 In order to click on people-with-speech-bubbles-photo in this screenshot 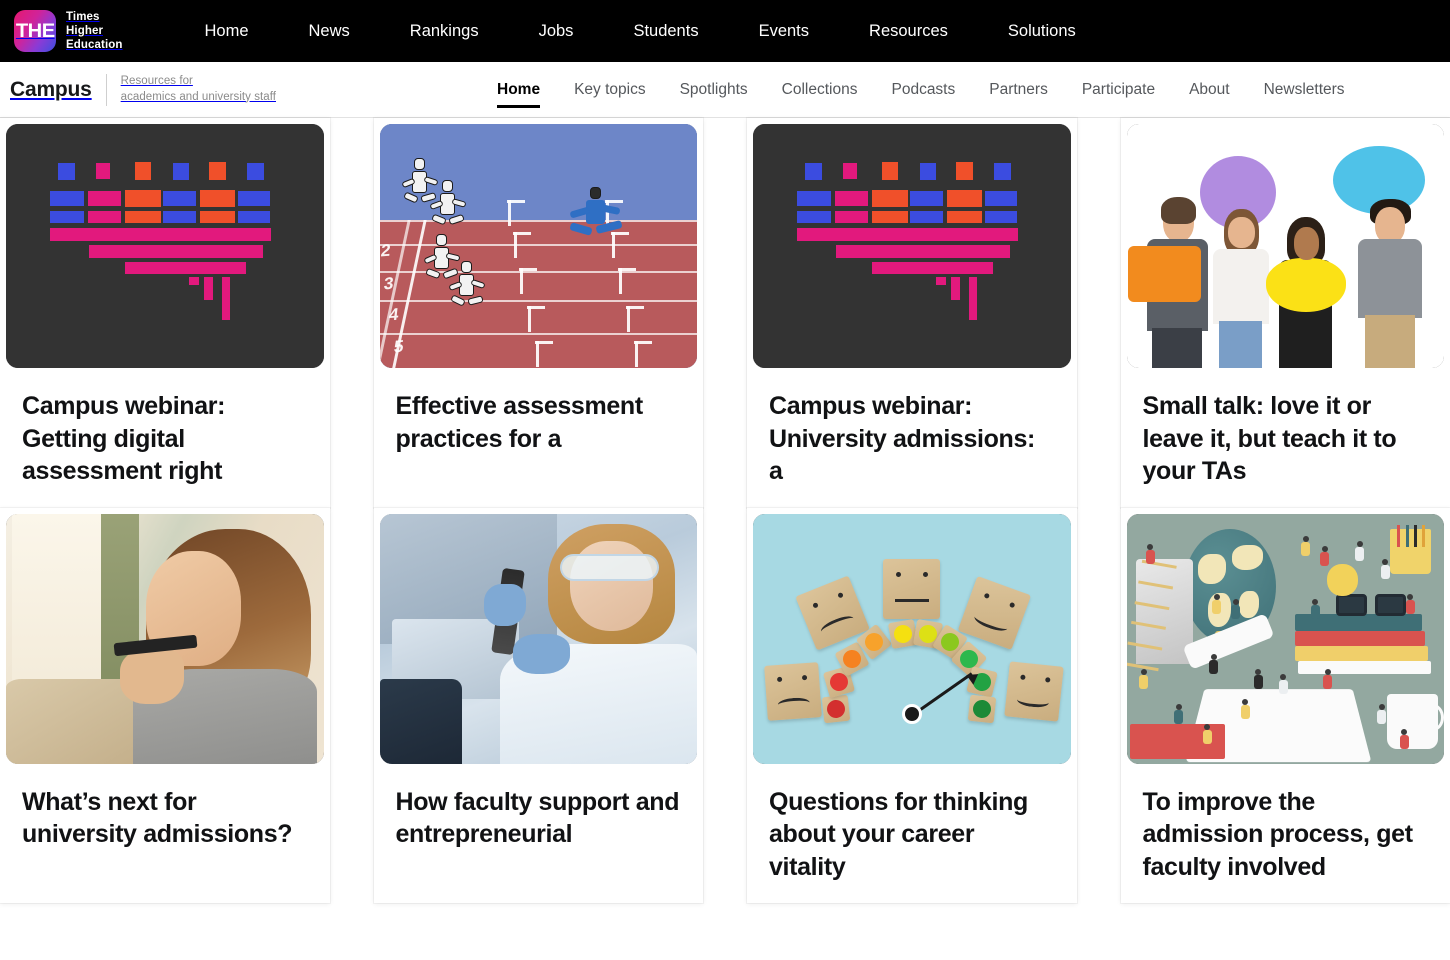, I will do `click(1285, 246)`.